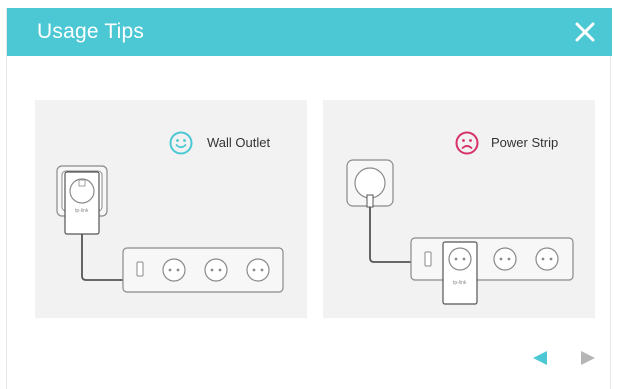 This screenshot has width=617, height=389. What do you see at coordinates (309, 32) in the screenshot?
I see `dialog-header: Usage Tips` at bounding box center [309, 32].